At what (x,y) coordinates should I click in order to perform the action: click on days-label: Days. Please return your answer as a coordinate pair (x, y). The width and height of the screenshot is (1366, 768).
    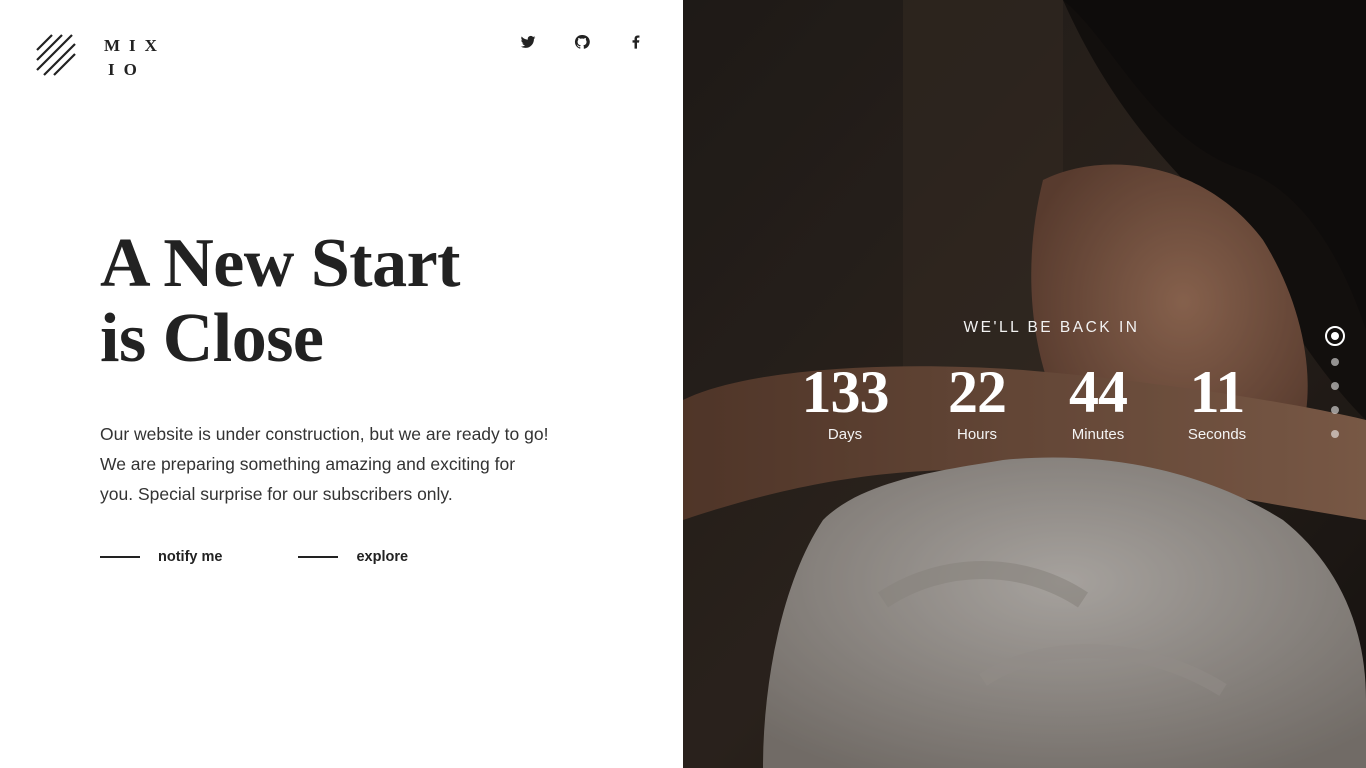
    Looking at the image, I should click on (845, 434).